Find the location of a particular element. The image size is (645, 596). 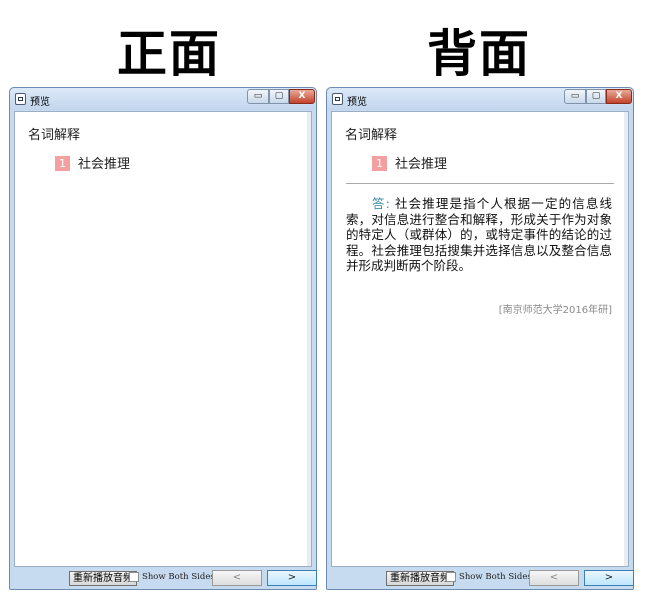

source-citation: [南京师范大学2016年研] is located at coordinates (555, 310).